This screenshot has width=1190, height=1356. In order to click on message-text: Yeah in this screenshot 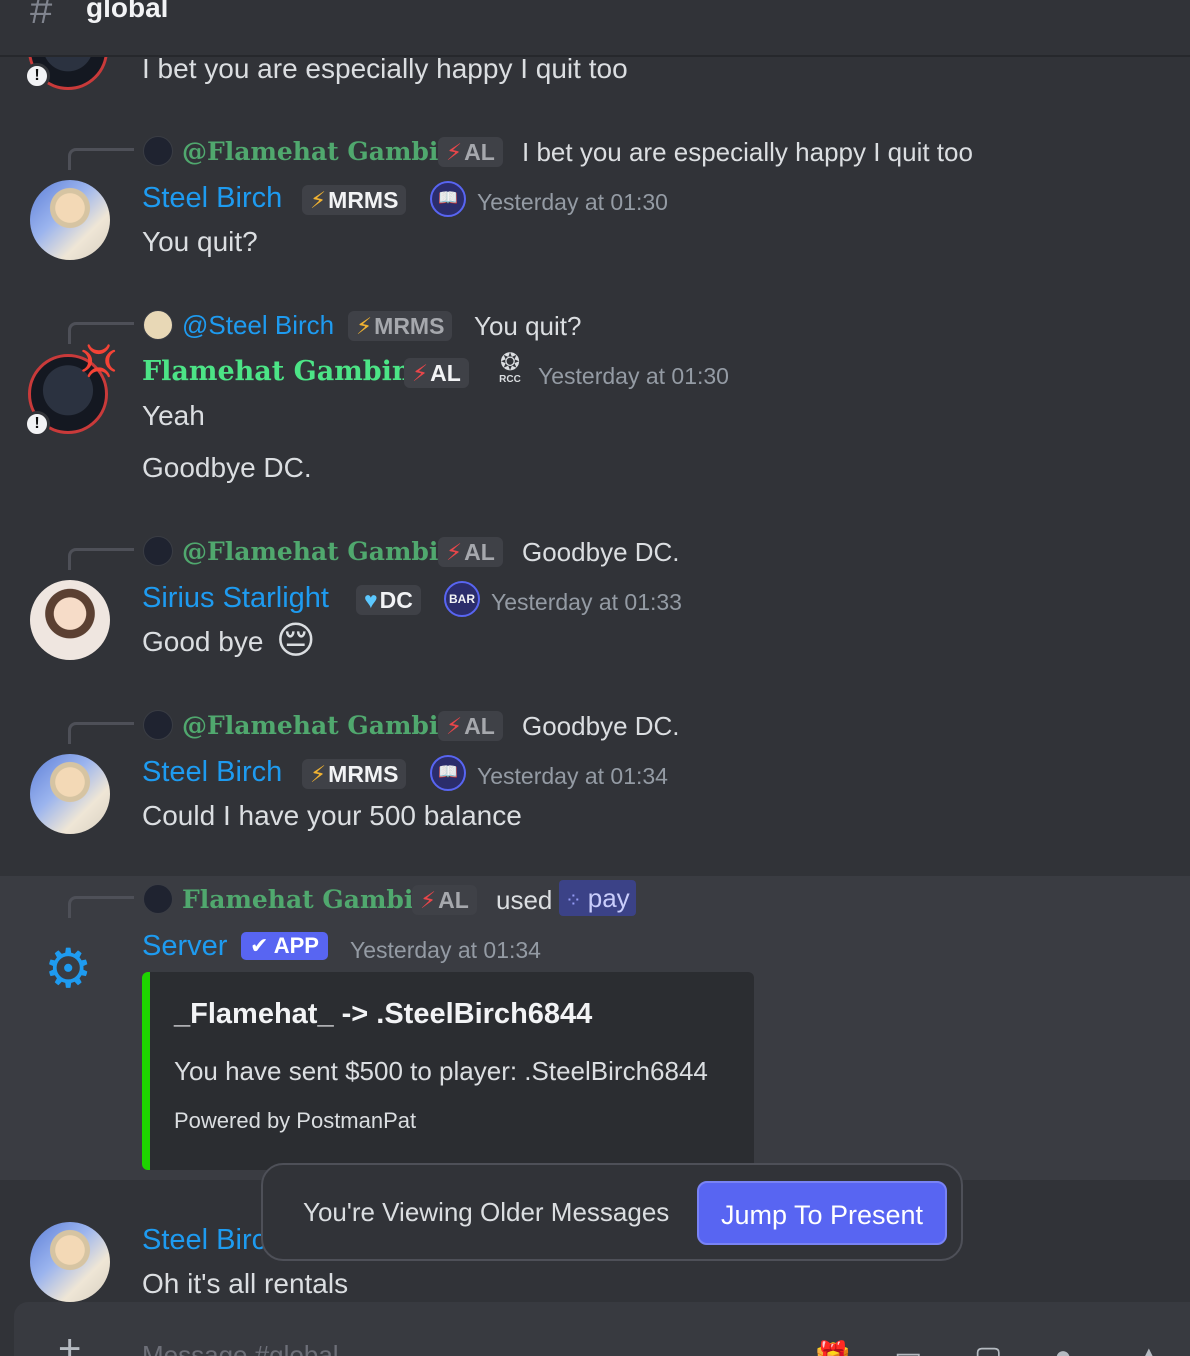, I will do `click(173, 415)`.